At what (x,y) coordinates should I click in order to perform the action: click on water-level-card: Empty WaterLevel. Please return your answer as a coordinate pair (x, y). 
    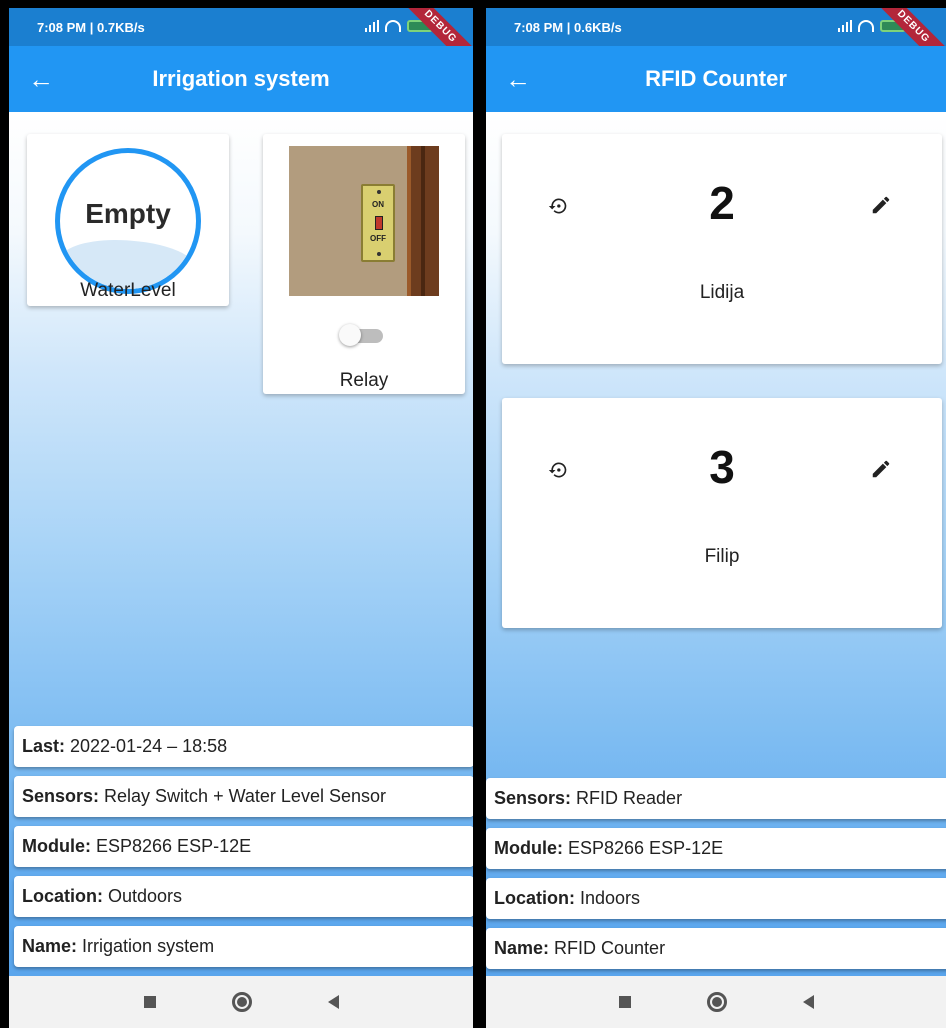
    Looking at the image, I should click on (128, 220).